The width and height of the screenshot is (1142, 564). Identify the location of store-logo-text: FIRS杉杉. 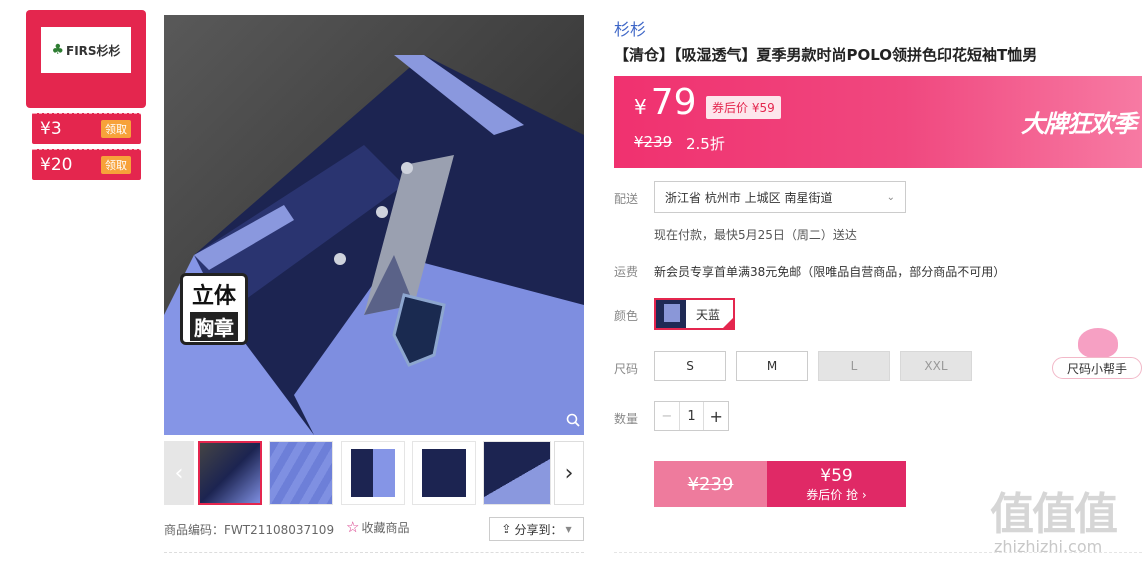
(93, 50).